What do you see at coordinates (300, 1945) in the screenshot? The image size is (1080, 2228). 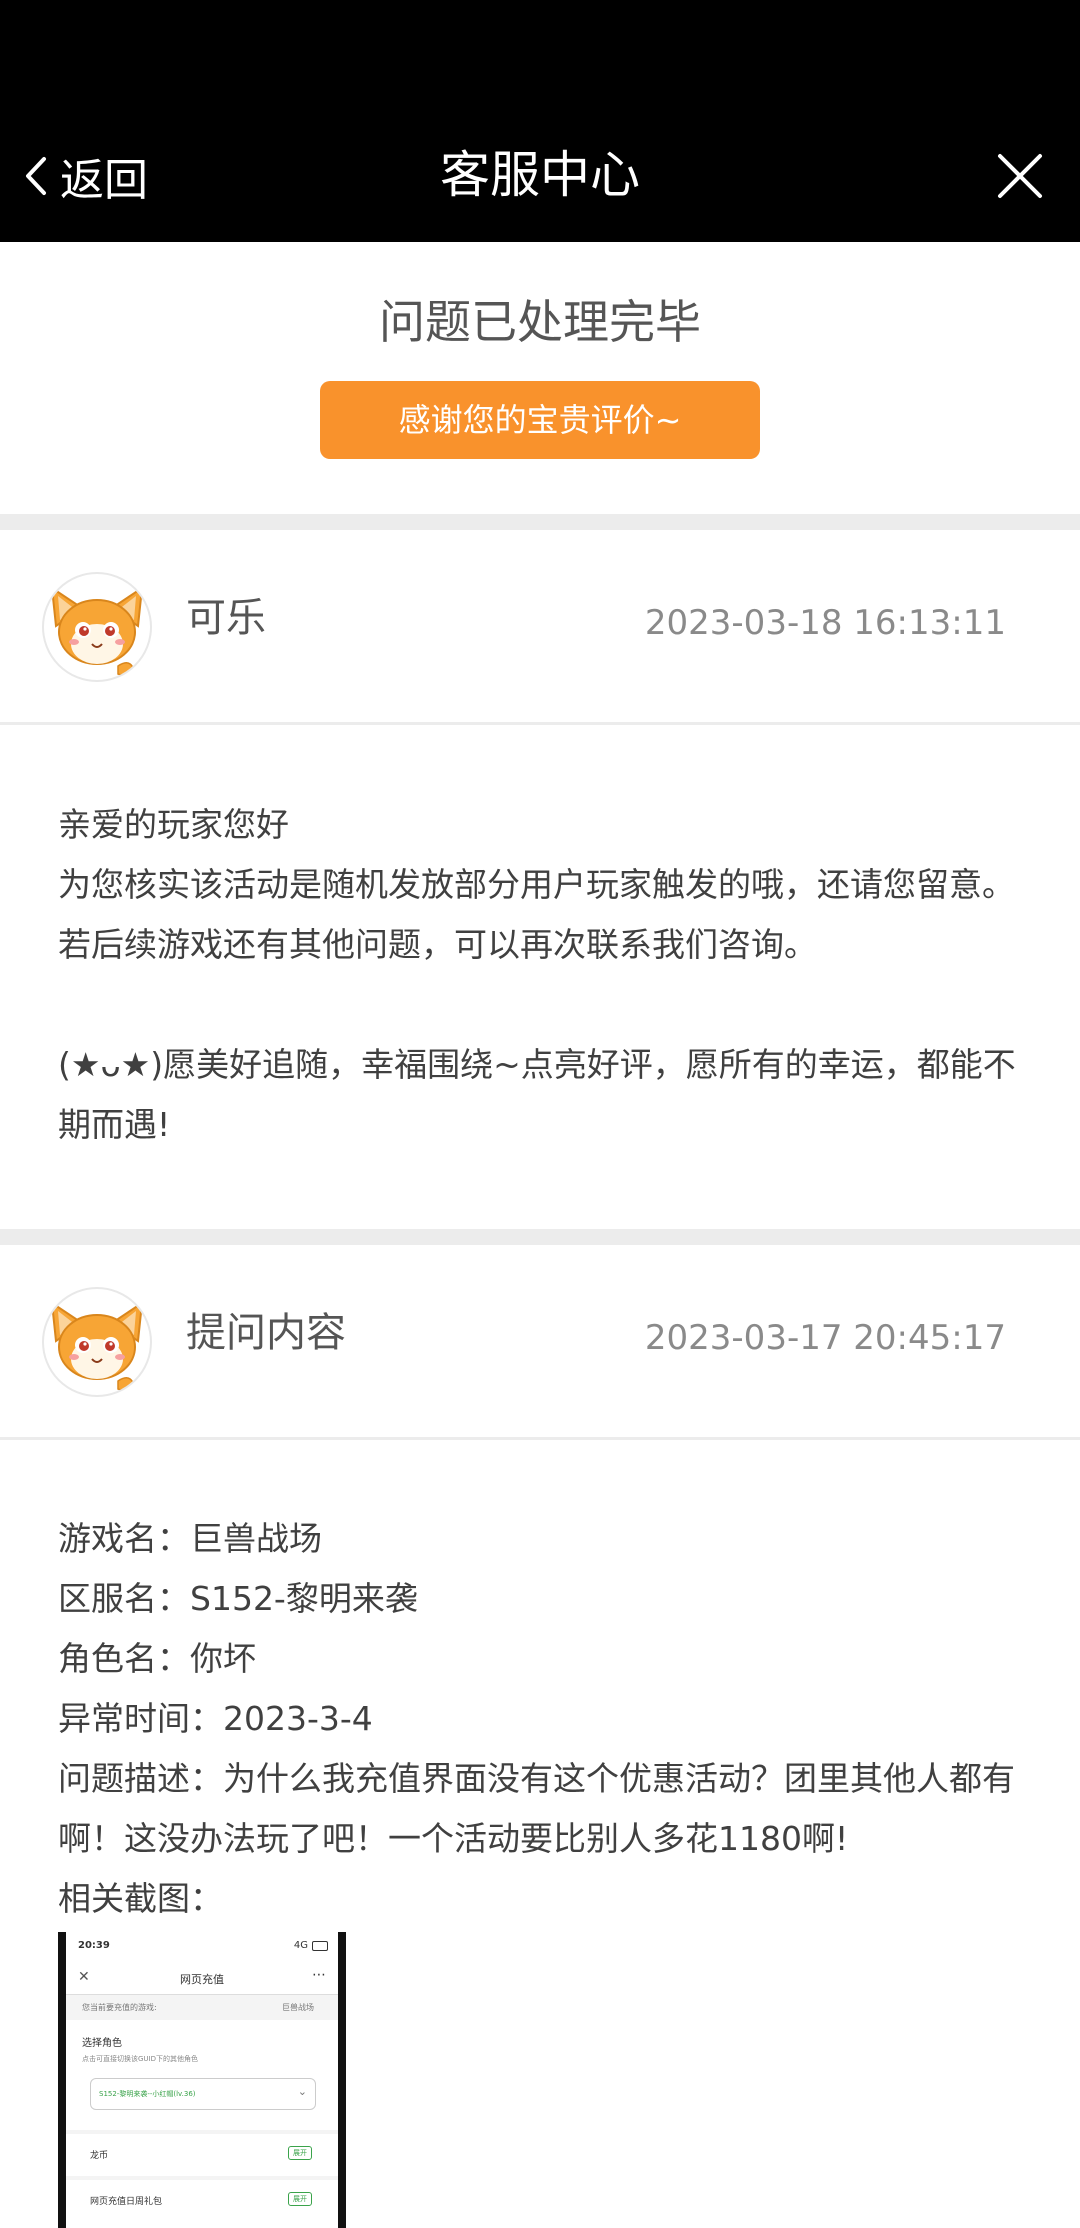 I see `shot-signal: 4G` at bounding box center [300, 1945].